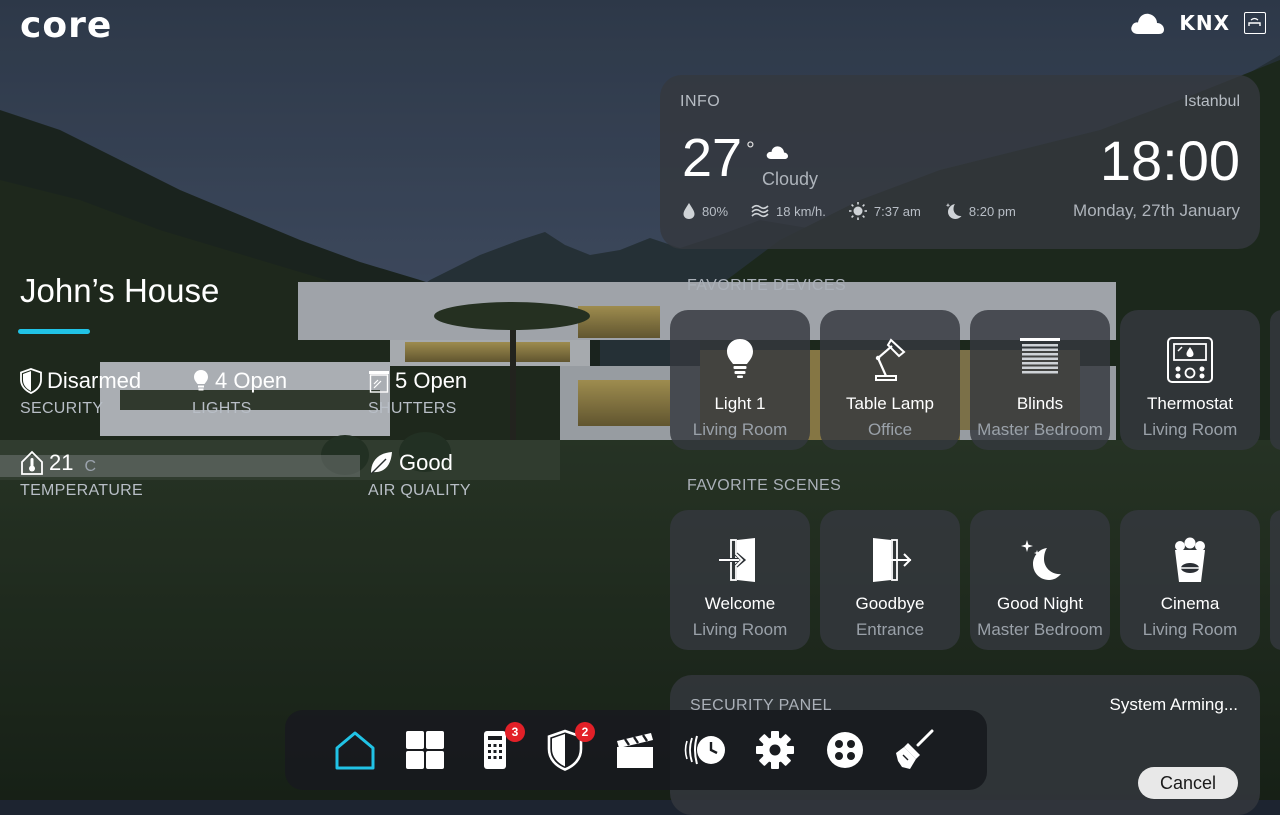 The width and height of the screenshot is (1280, 815). I want to click on door-enter-icon, so click(737, 560).